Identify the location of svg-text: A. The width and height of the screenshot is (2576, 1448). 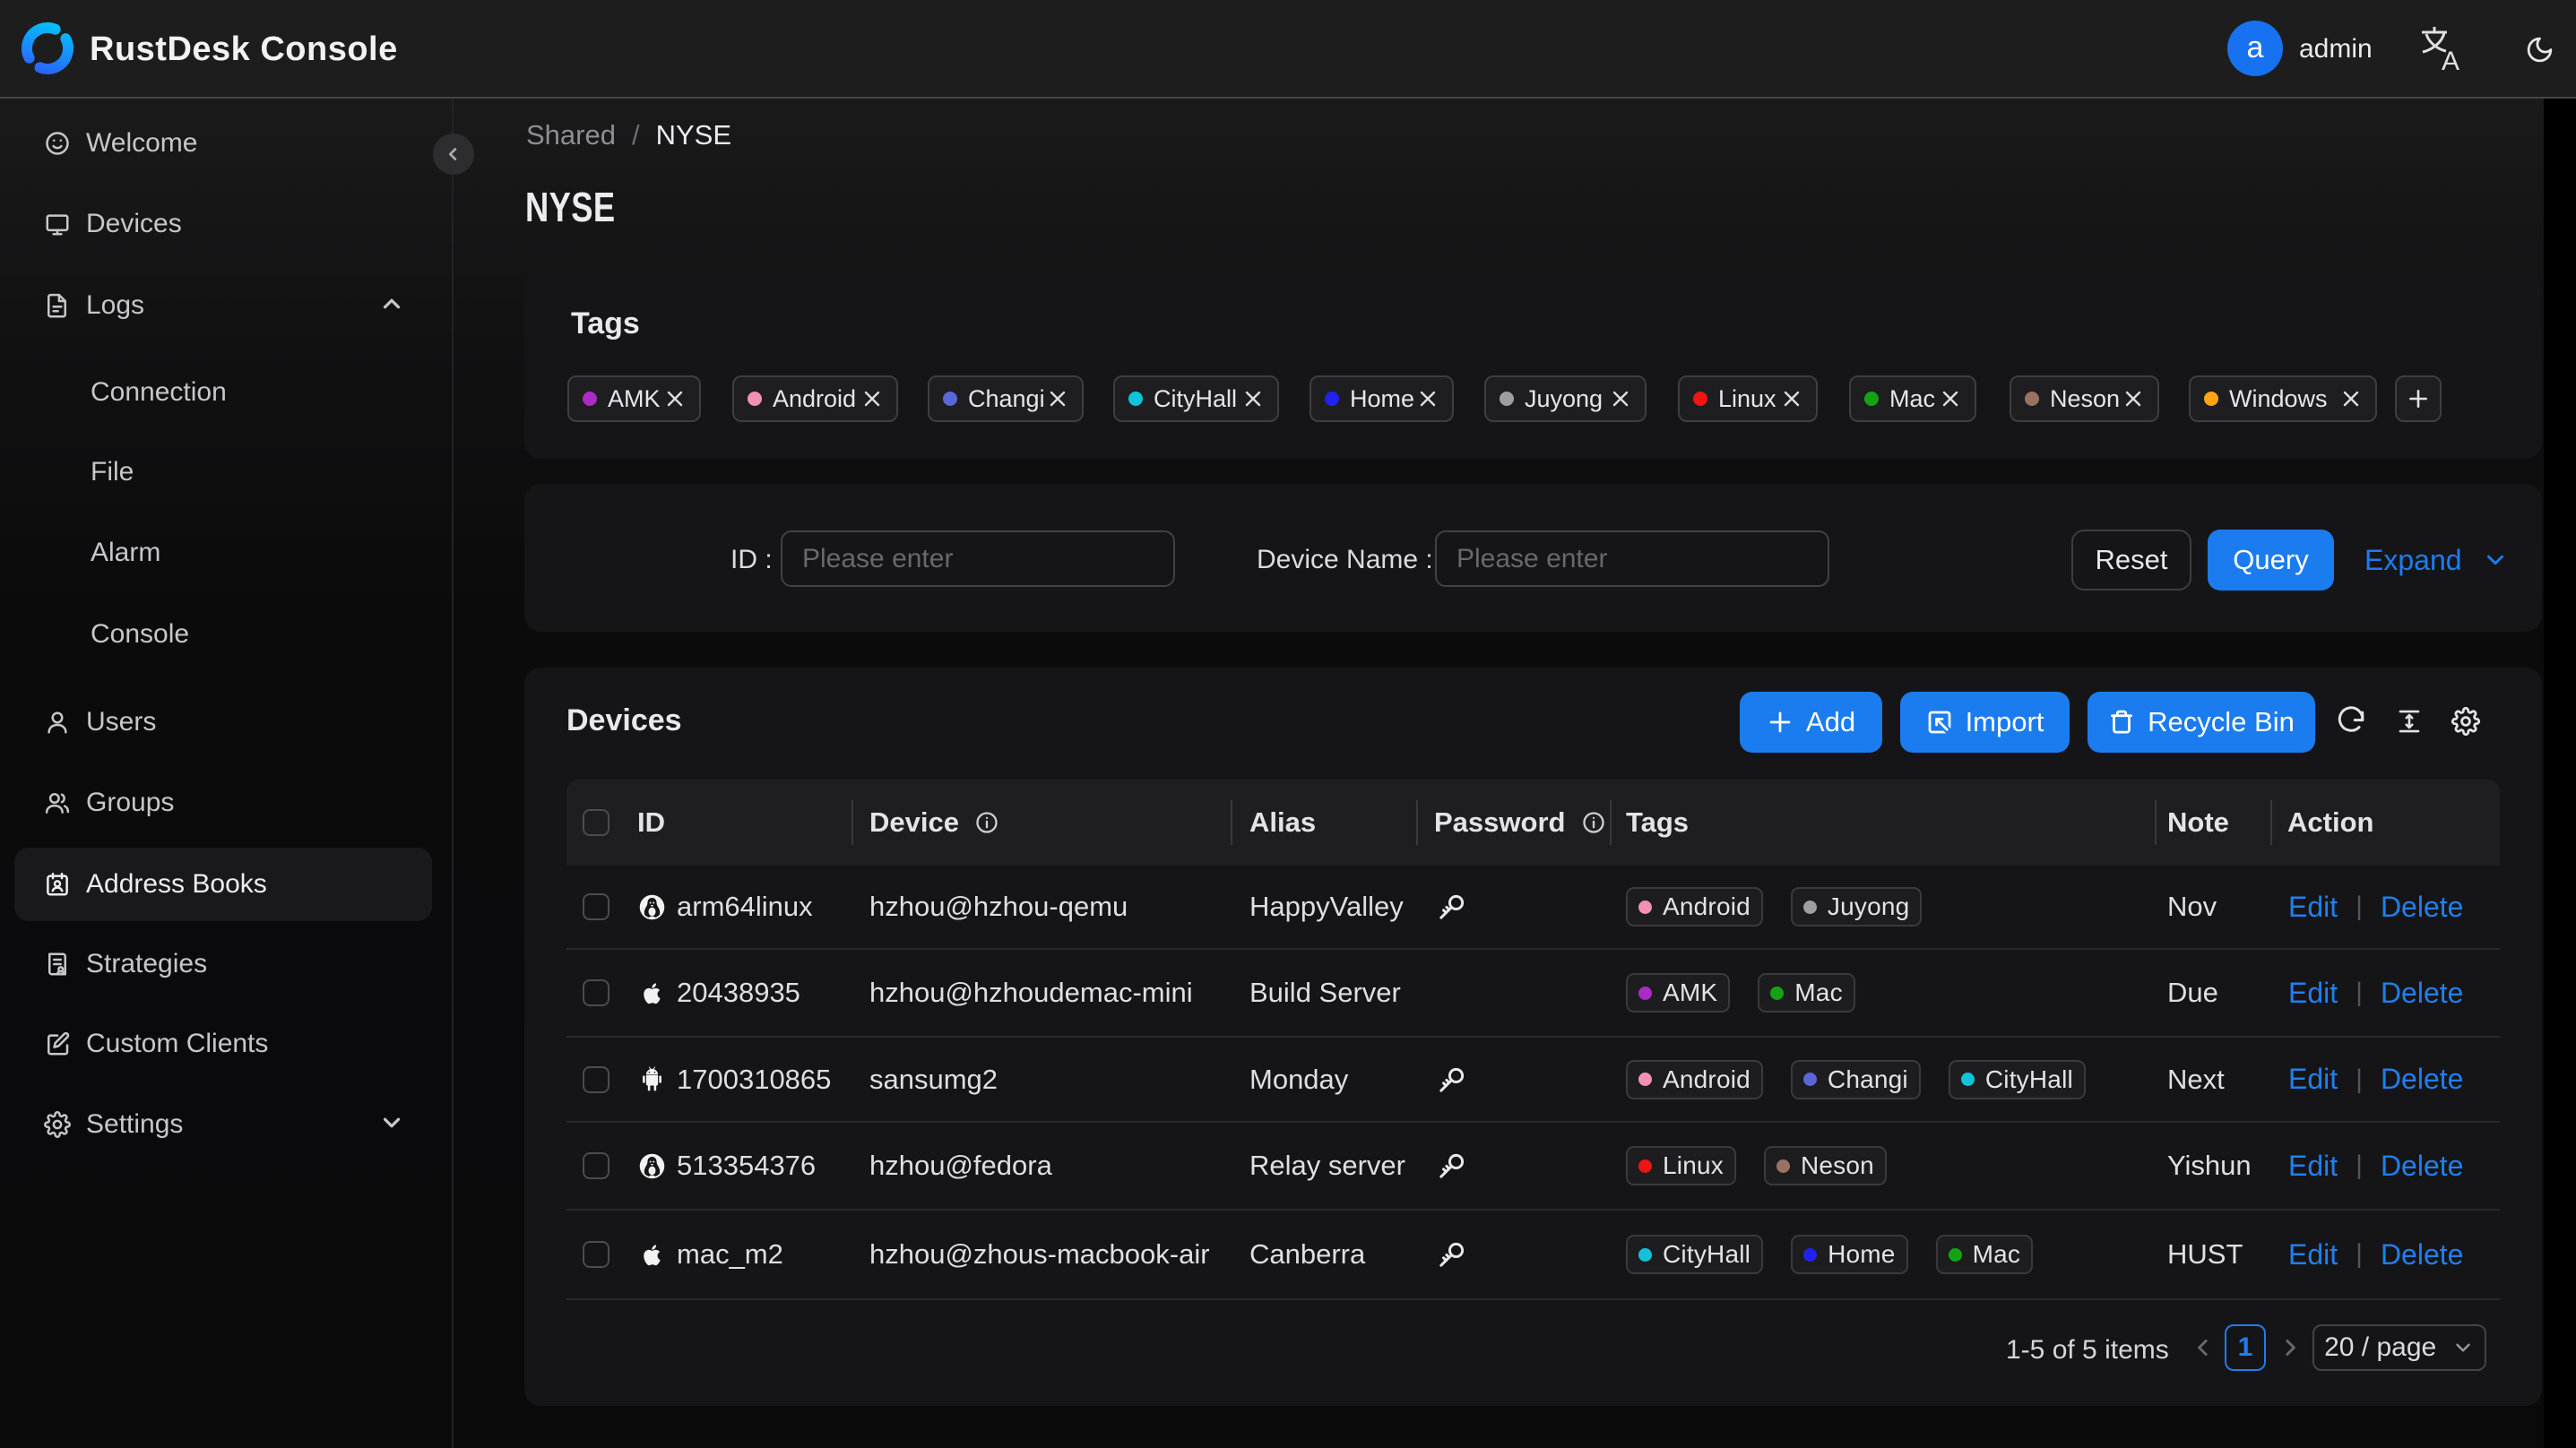
(2450, 60).